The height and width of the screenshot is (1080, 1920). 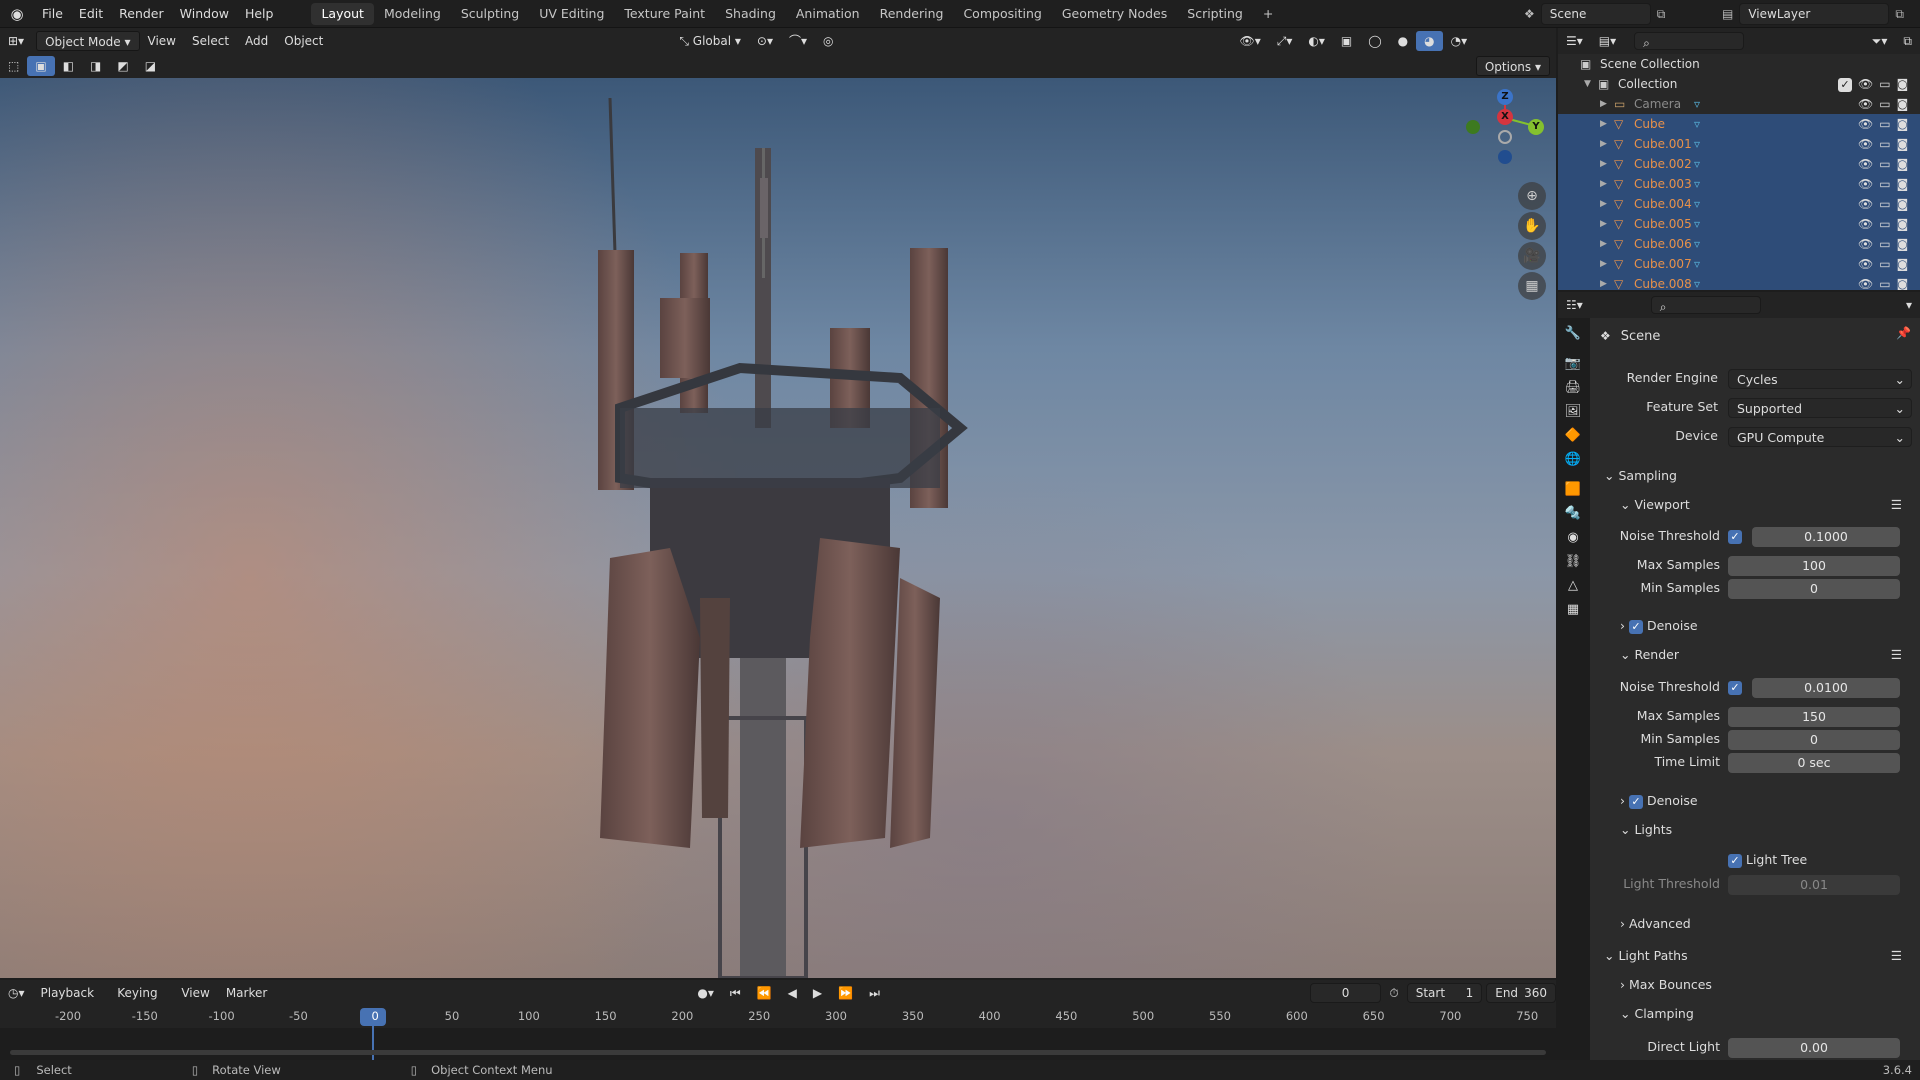 I want to click on outliner-row-object: ▶ ▽ Cube.005 ▿ 👁▭◙, so click(x=1739, y=224).